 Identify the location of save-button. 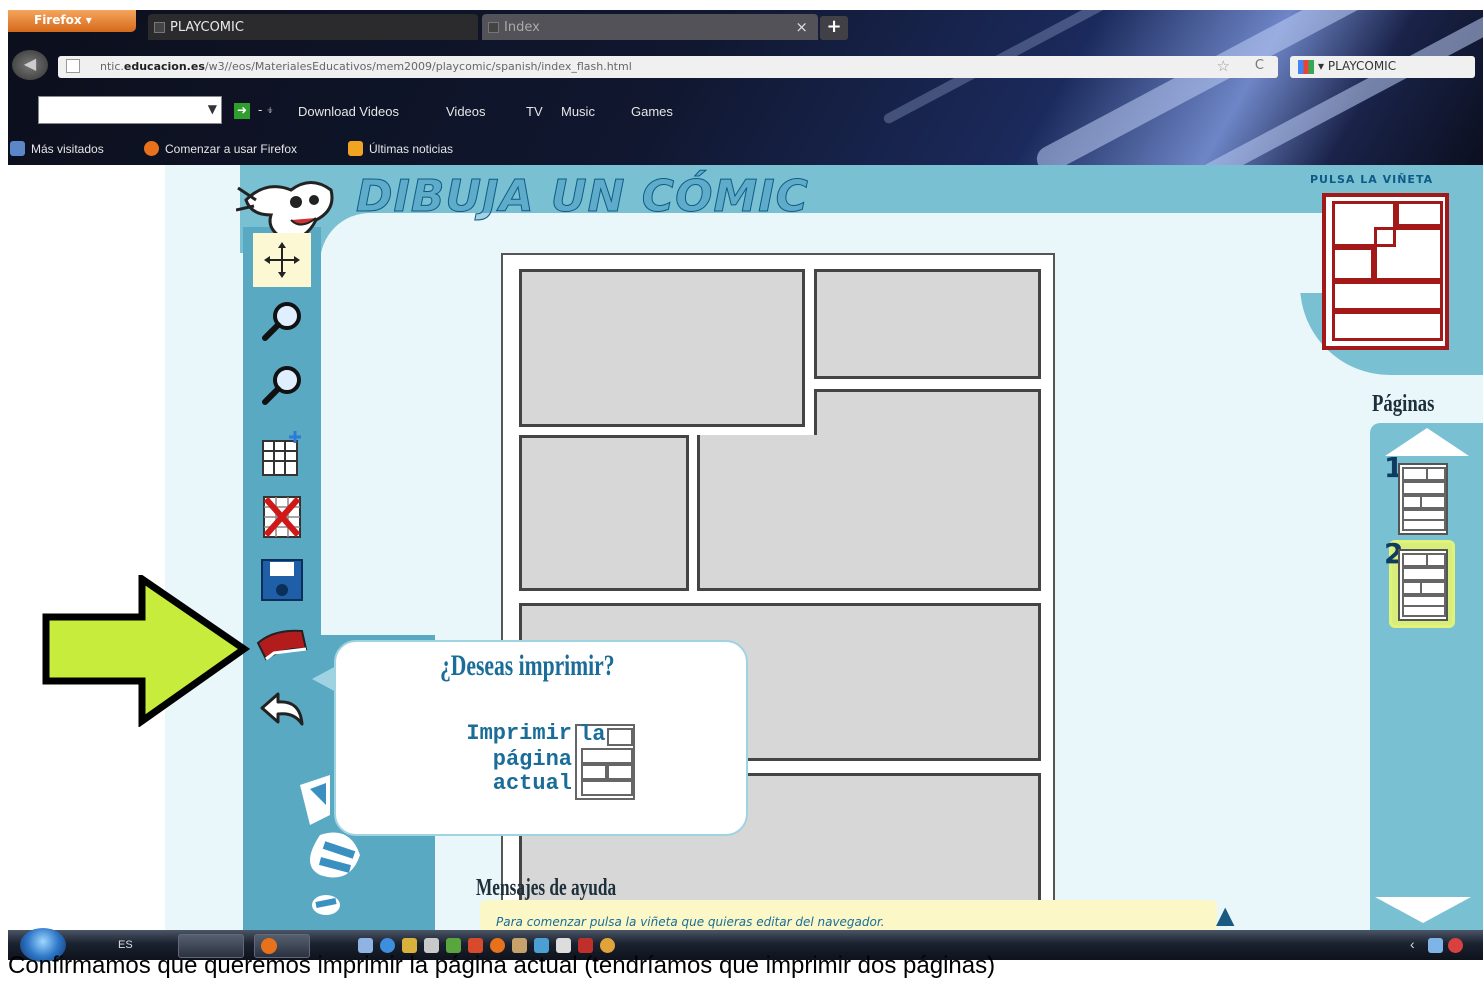
(282, 580).